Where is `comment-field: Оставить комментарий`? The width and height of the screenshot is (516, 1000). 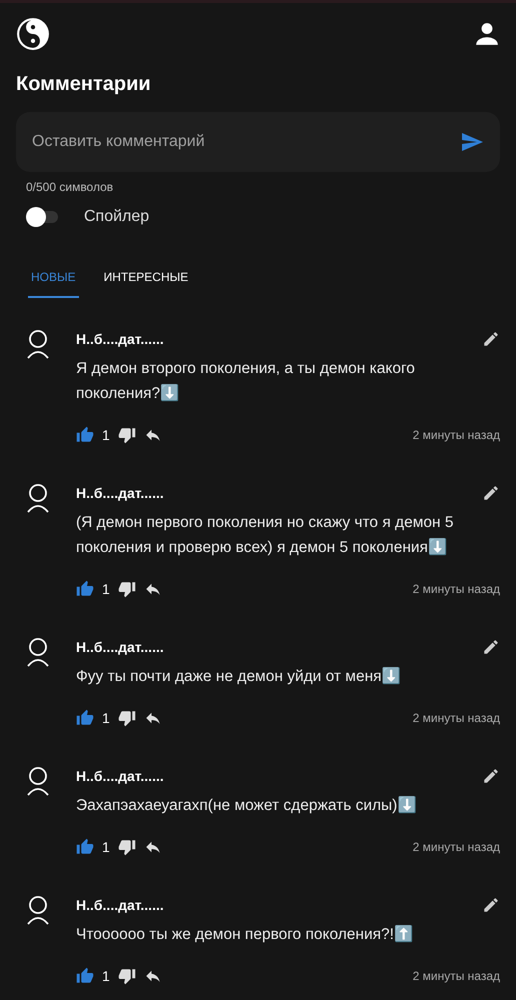 comment-field: Оставить комментарий is located at coordinates (258, 142).